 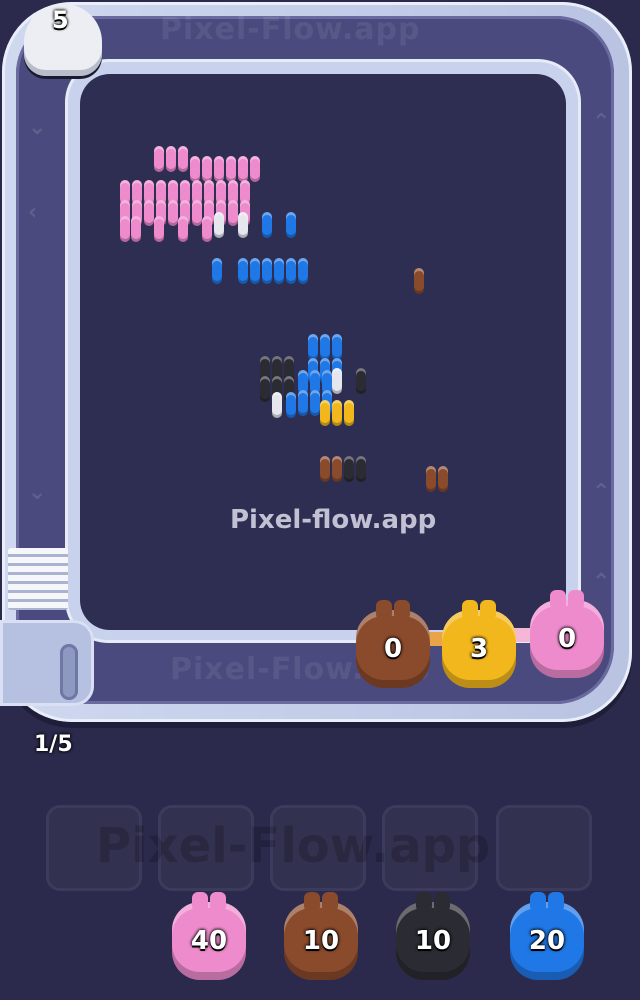 I want to click on conveyor-gate, so click(x=47, y=663).